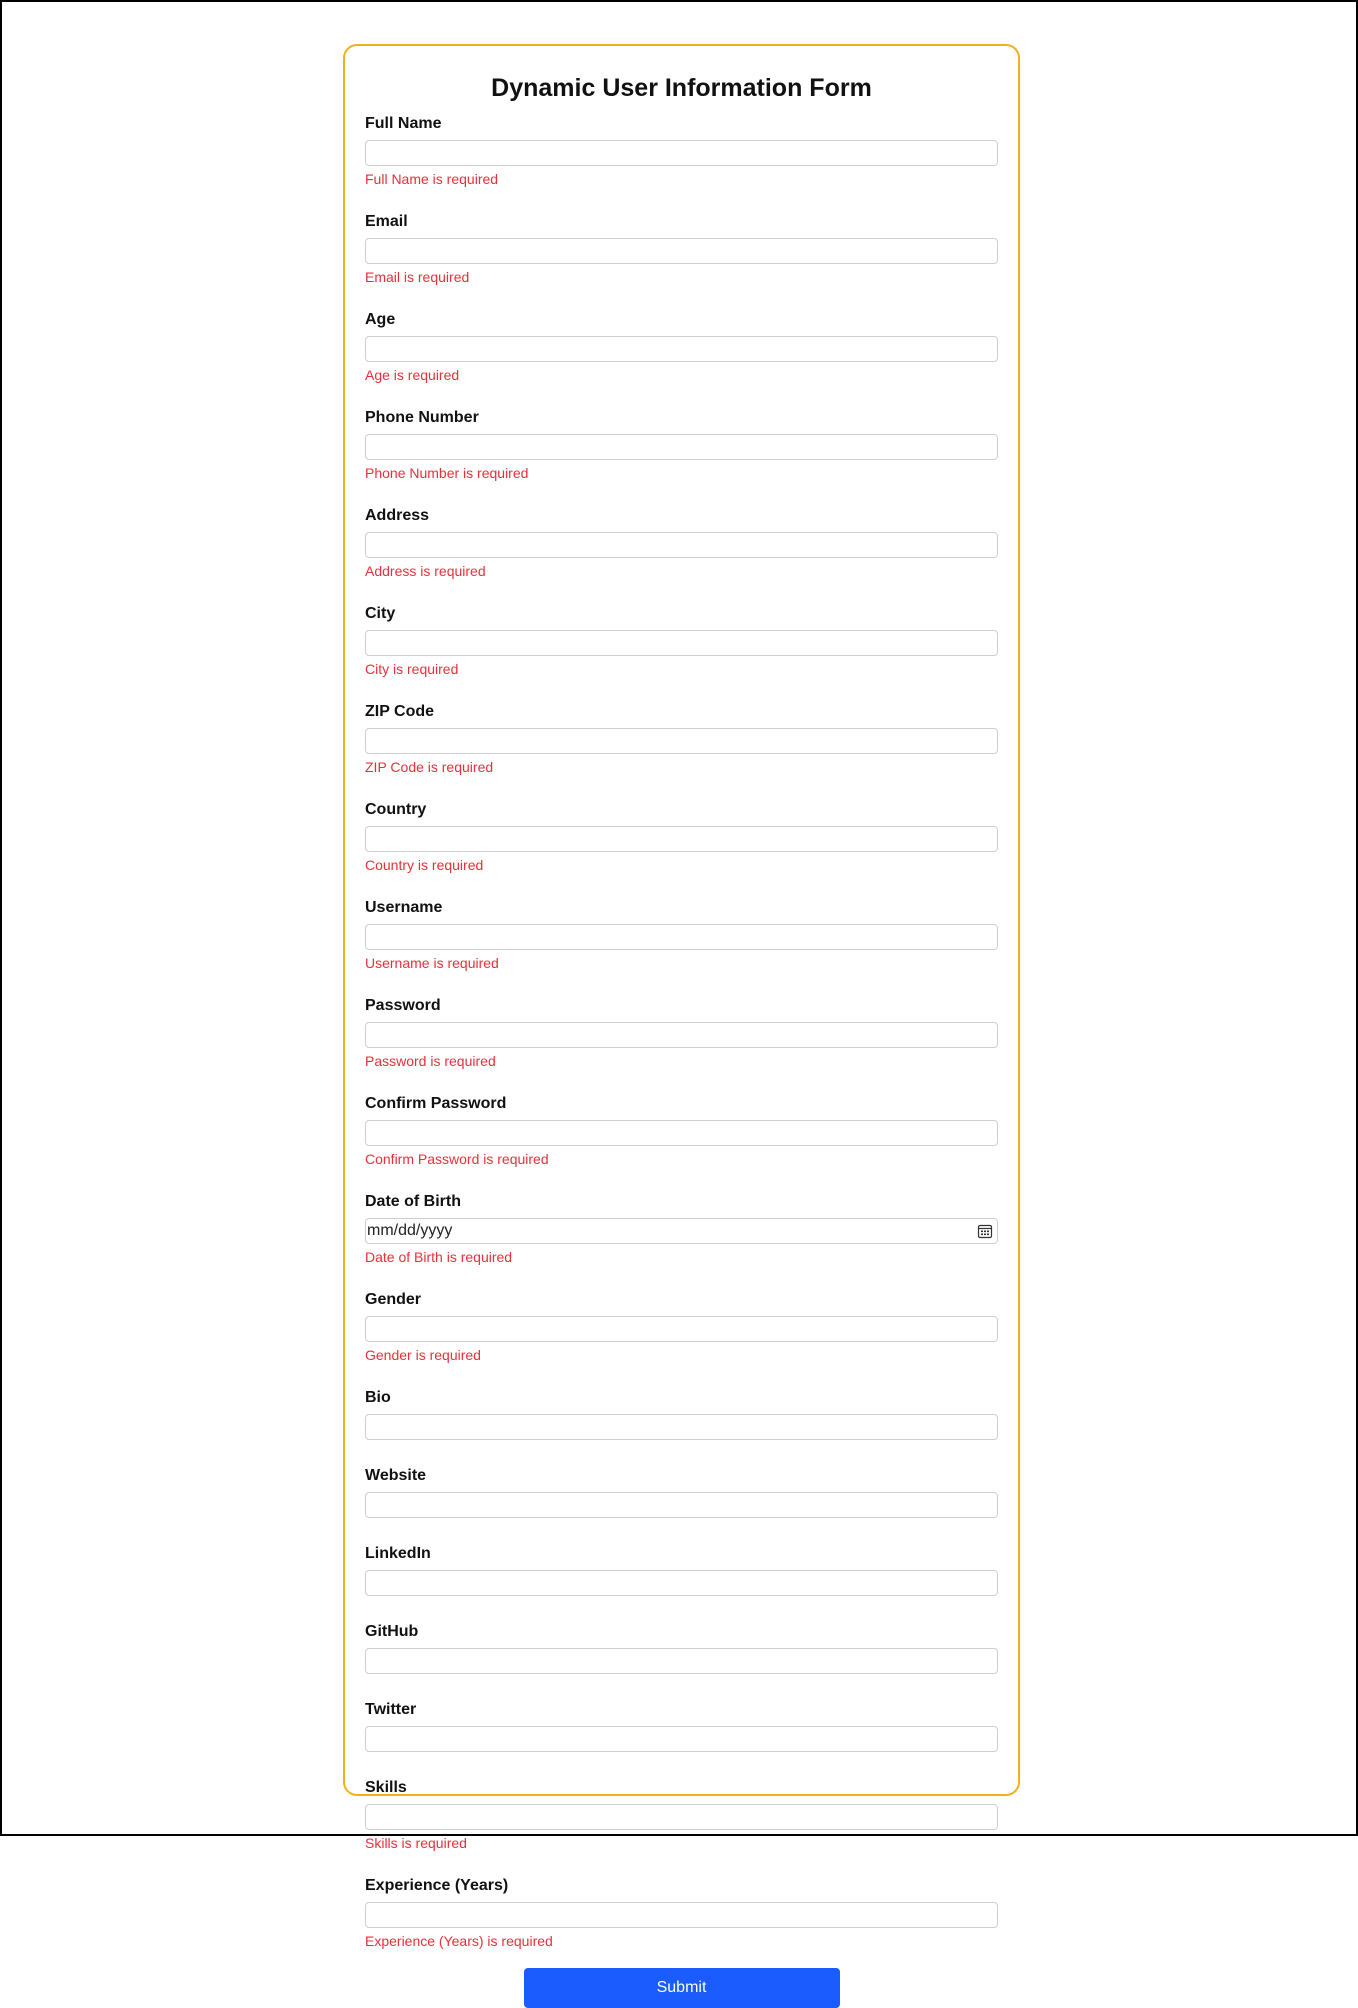 This screenshot has height=2008, width=1358. I want to click on date-of-birth-error: Date of Birth is required, so click(439, 1257).